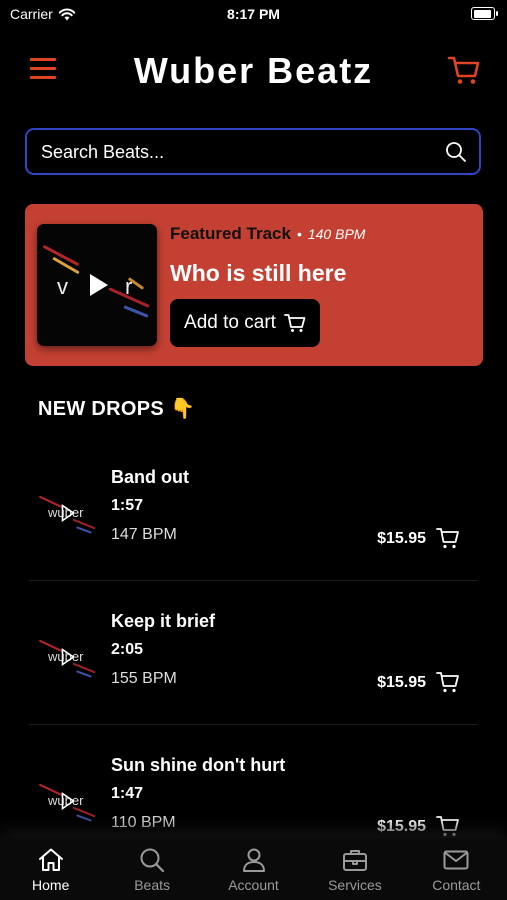  What do you see at coordinates (62, 286) in the screenshot?
I see `art-letter: v` at bounding box center [62, 286].